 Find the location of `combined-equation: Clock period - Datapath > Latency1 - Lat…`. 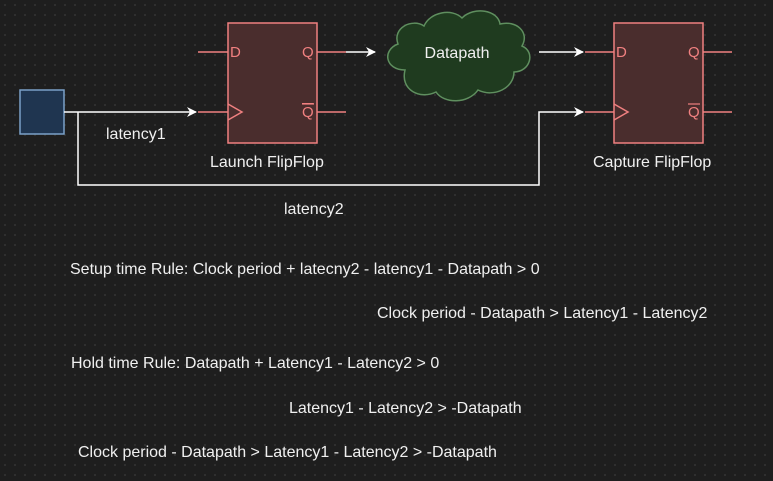

combined-equation: Clock period - Datapath > Latency1 - Lat… is located at coordinates (287, 452).